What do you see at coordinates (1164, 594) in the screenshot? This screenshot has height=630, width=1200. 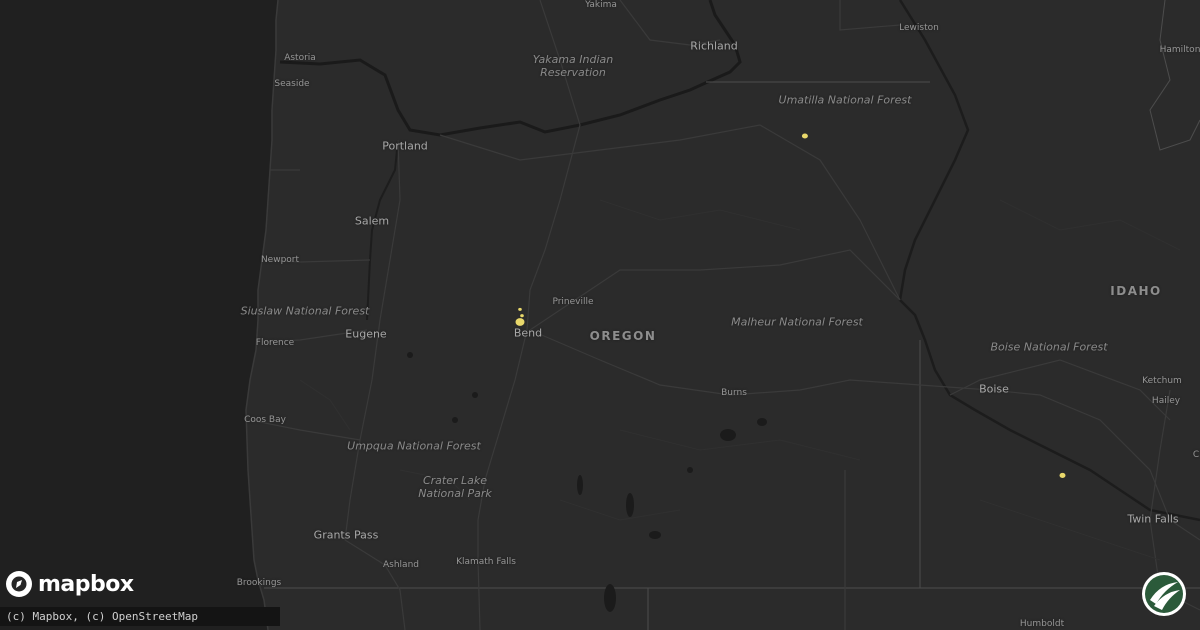 I see `brand-badge-icon` at bounding box center [1164, 594].